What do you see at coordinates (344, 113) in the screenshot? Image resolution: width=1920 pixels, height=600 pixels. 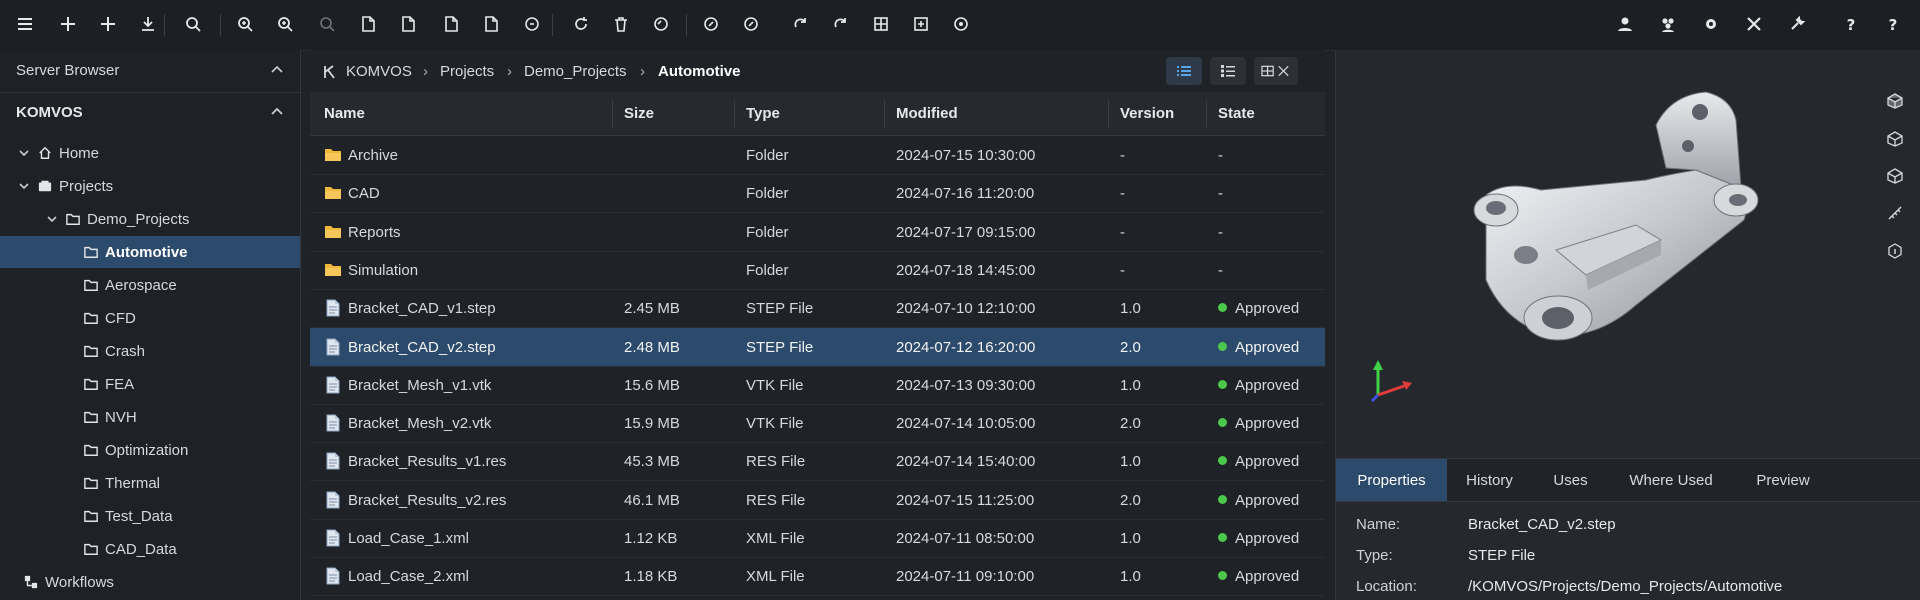 I see `column-header-name: Name` at bounding box center [344, 113].